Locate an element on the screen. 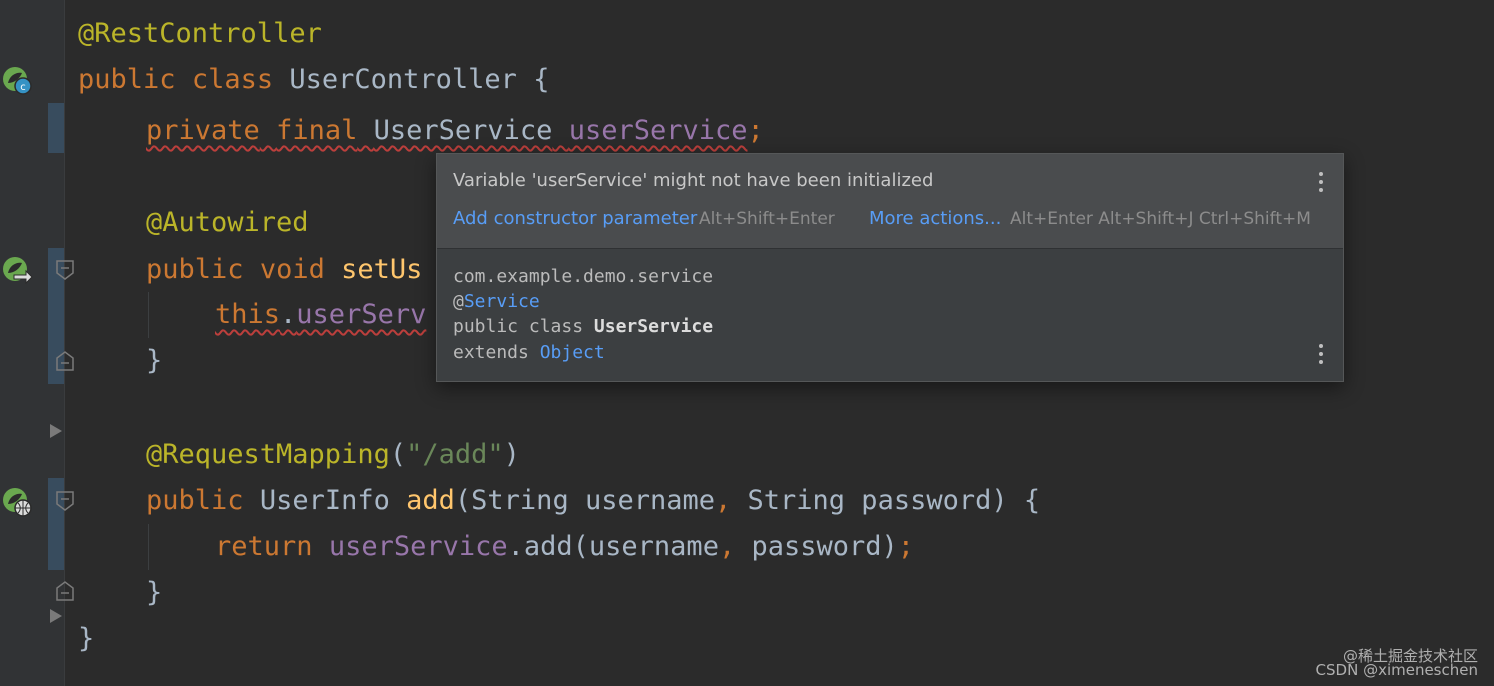 Image resolution: width=1494 pixels, height=686 pixels. code-line-6: this.userServ is located at coordinates (320, 315).